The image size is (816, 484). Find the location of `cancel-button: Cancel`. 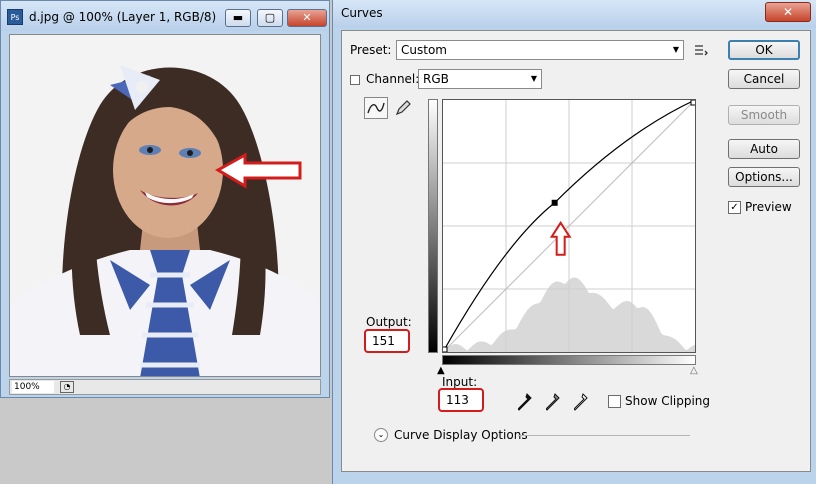

cancel-button: Cancel is located at coordinates (764, 79).